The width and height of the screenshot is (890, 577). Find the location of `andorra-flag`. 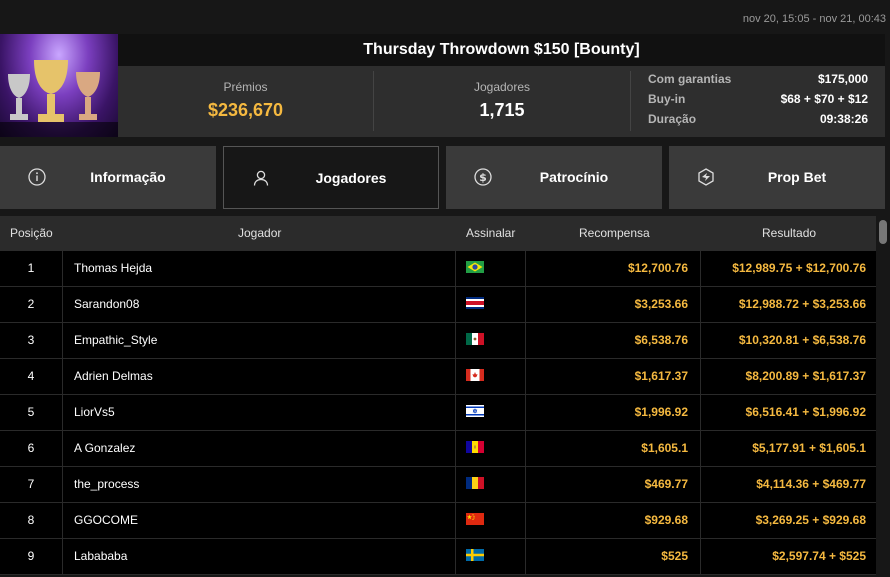

andorra-flag is located at coordinates (475, 447).